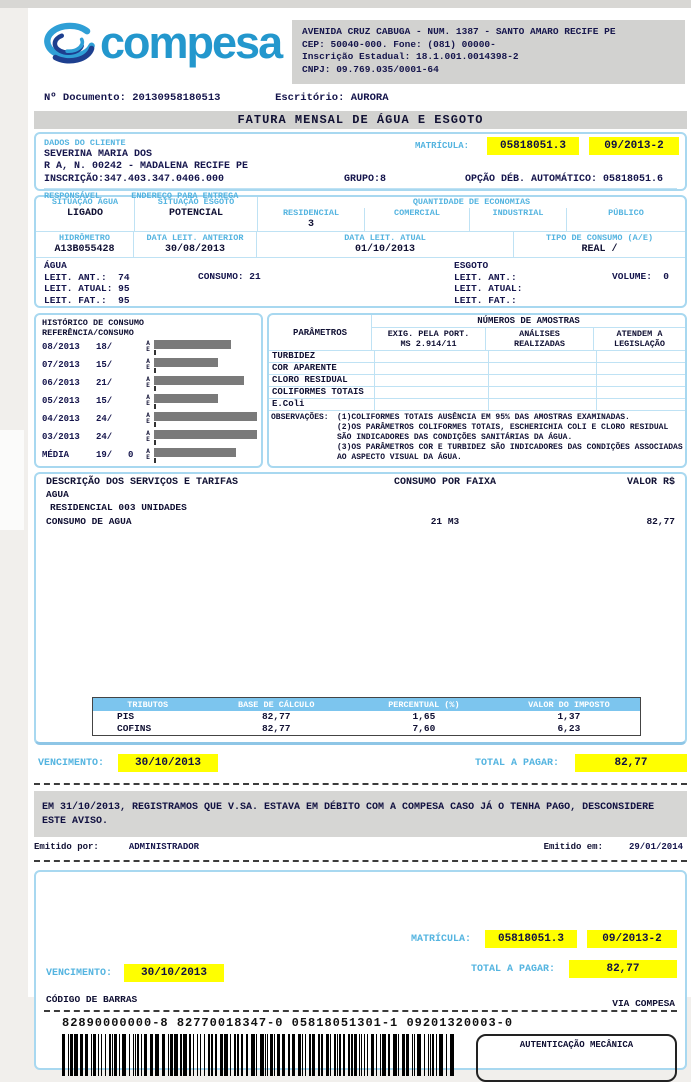 The image size is (691, 1082). What do you see at coordinates (533, 146) in the screenshot?
I see `matricula-value: 05818051.3` at bounding box center [533, 146].